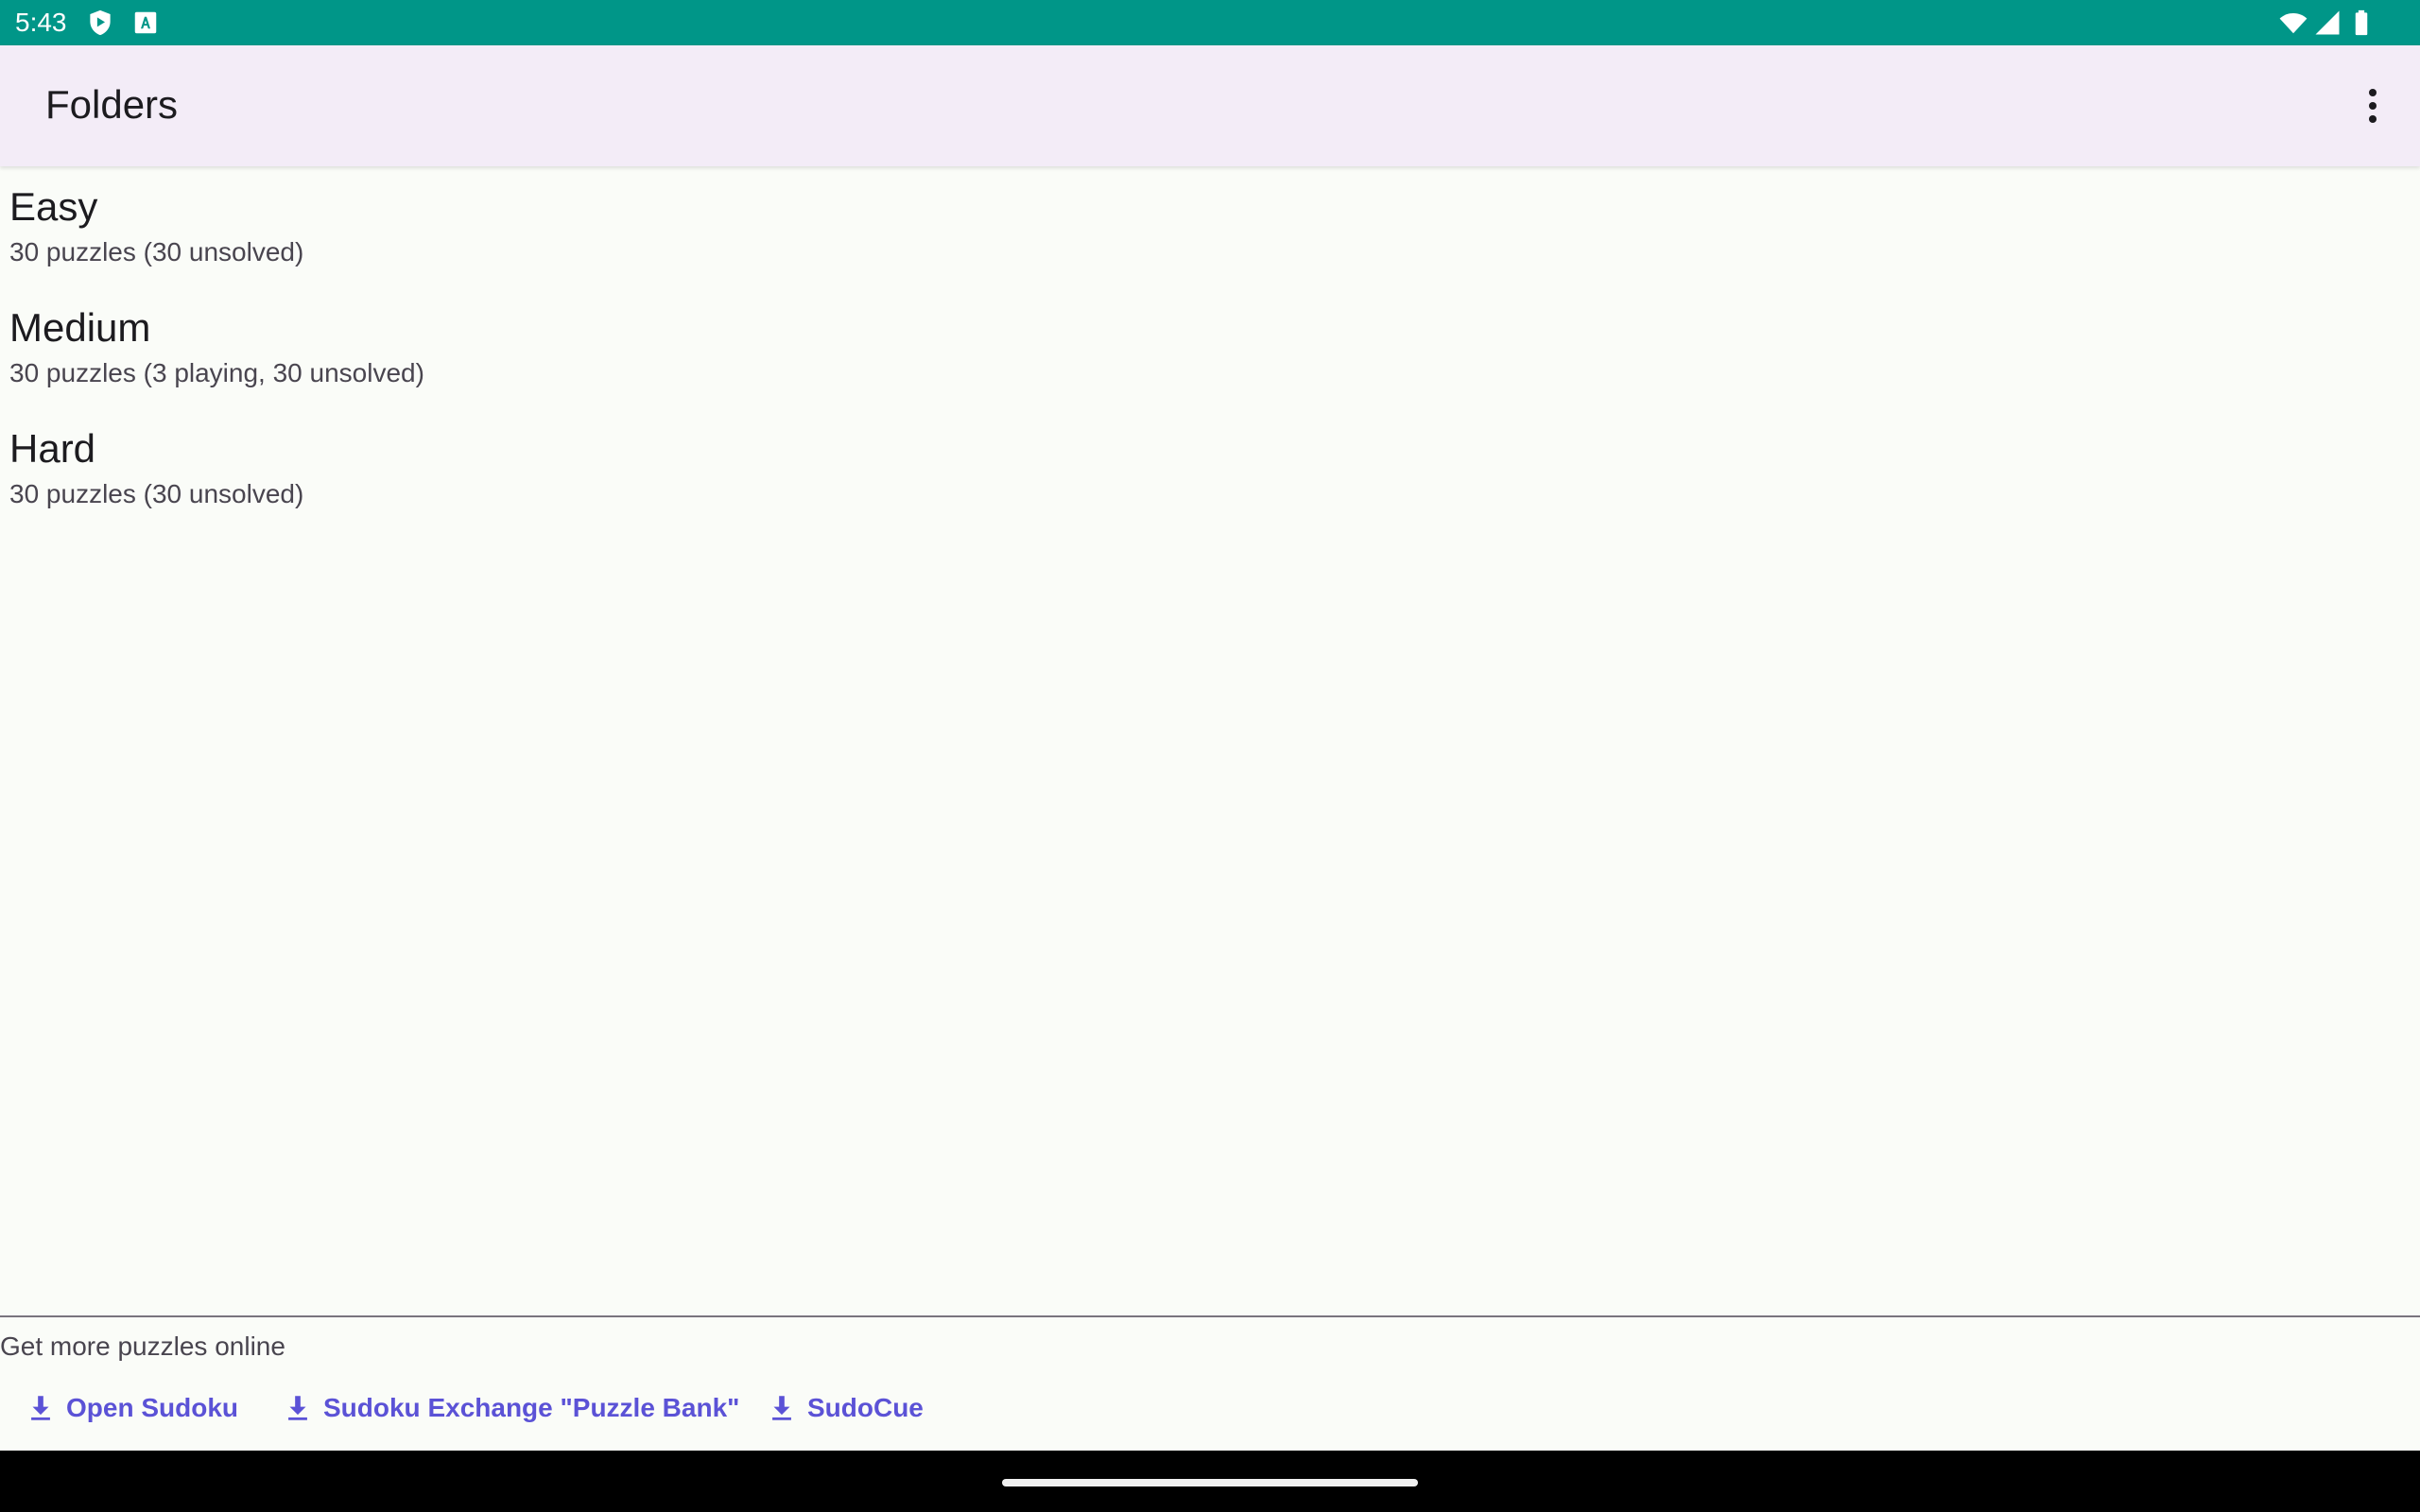 This screenshot has width=2420, height=1512. Describe the element at coordinates (531, 1407) in the screenshot. I see `link-label: Sudoku Exchange "Puzzle Bank"` at that location.